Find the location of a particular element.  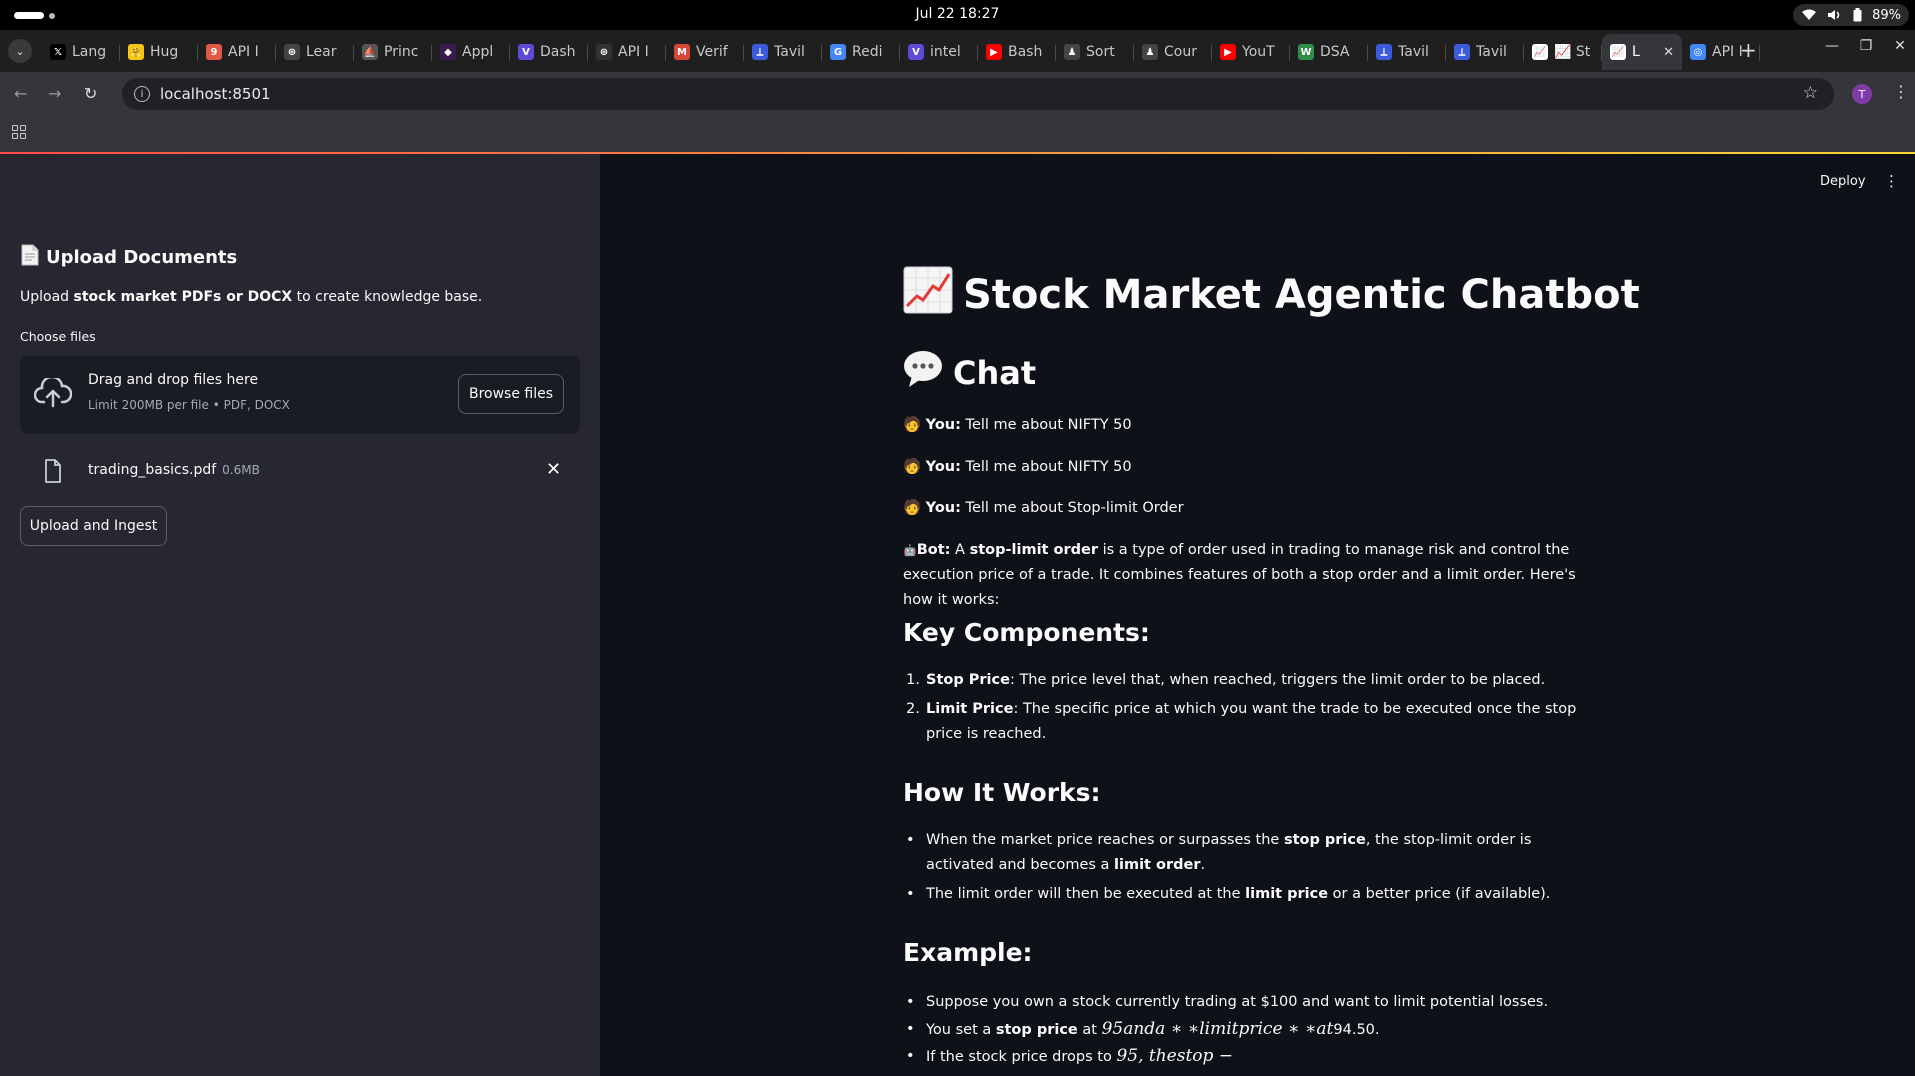

browser-toolbar: ← → ↻ i localhost:8501 ☆ T ⋮ is located at coordinates (957, 94).